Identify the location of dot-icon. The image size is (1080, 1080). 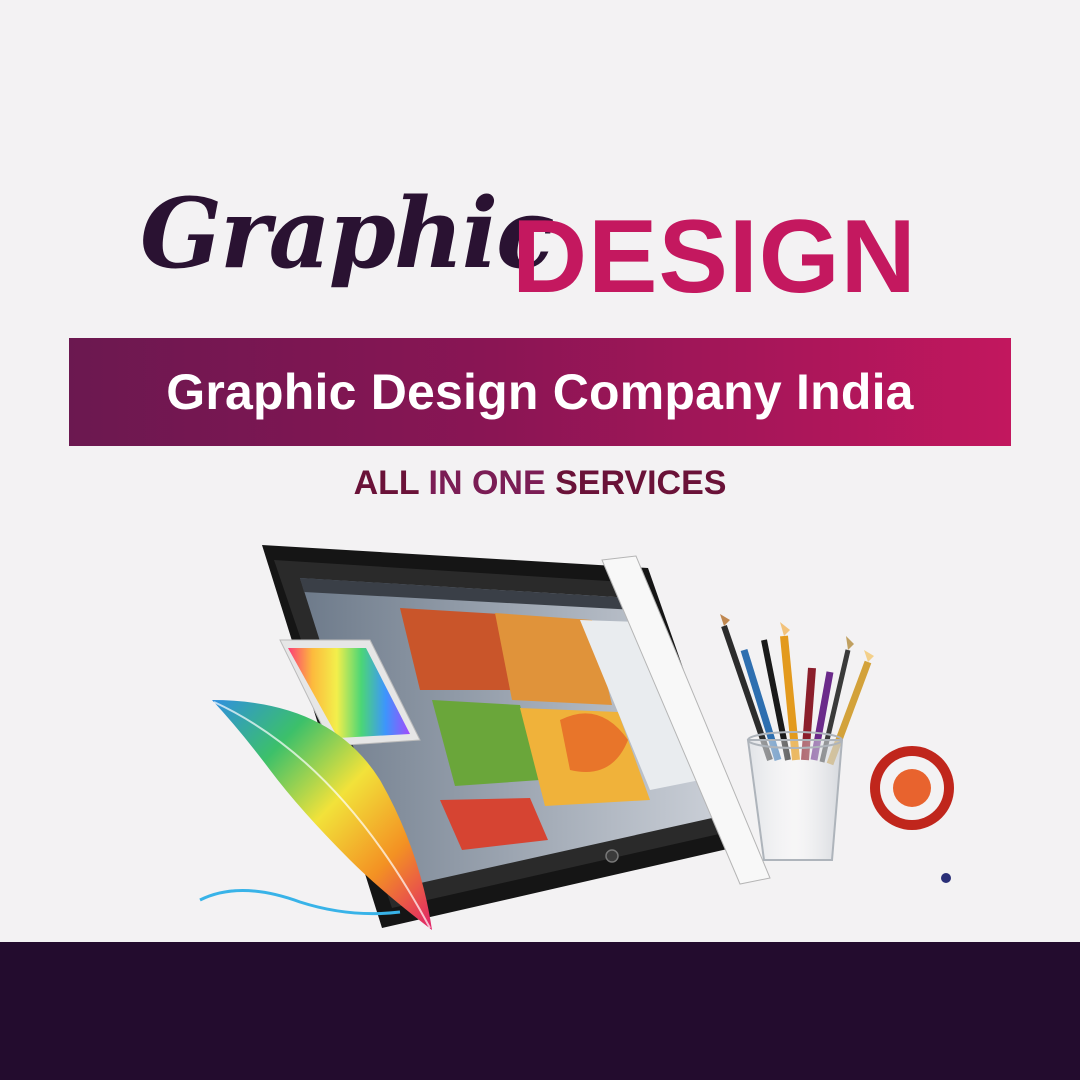
(946, 878).